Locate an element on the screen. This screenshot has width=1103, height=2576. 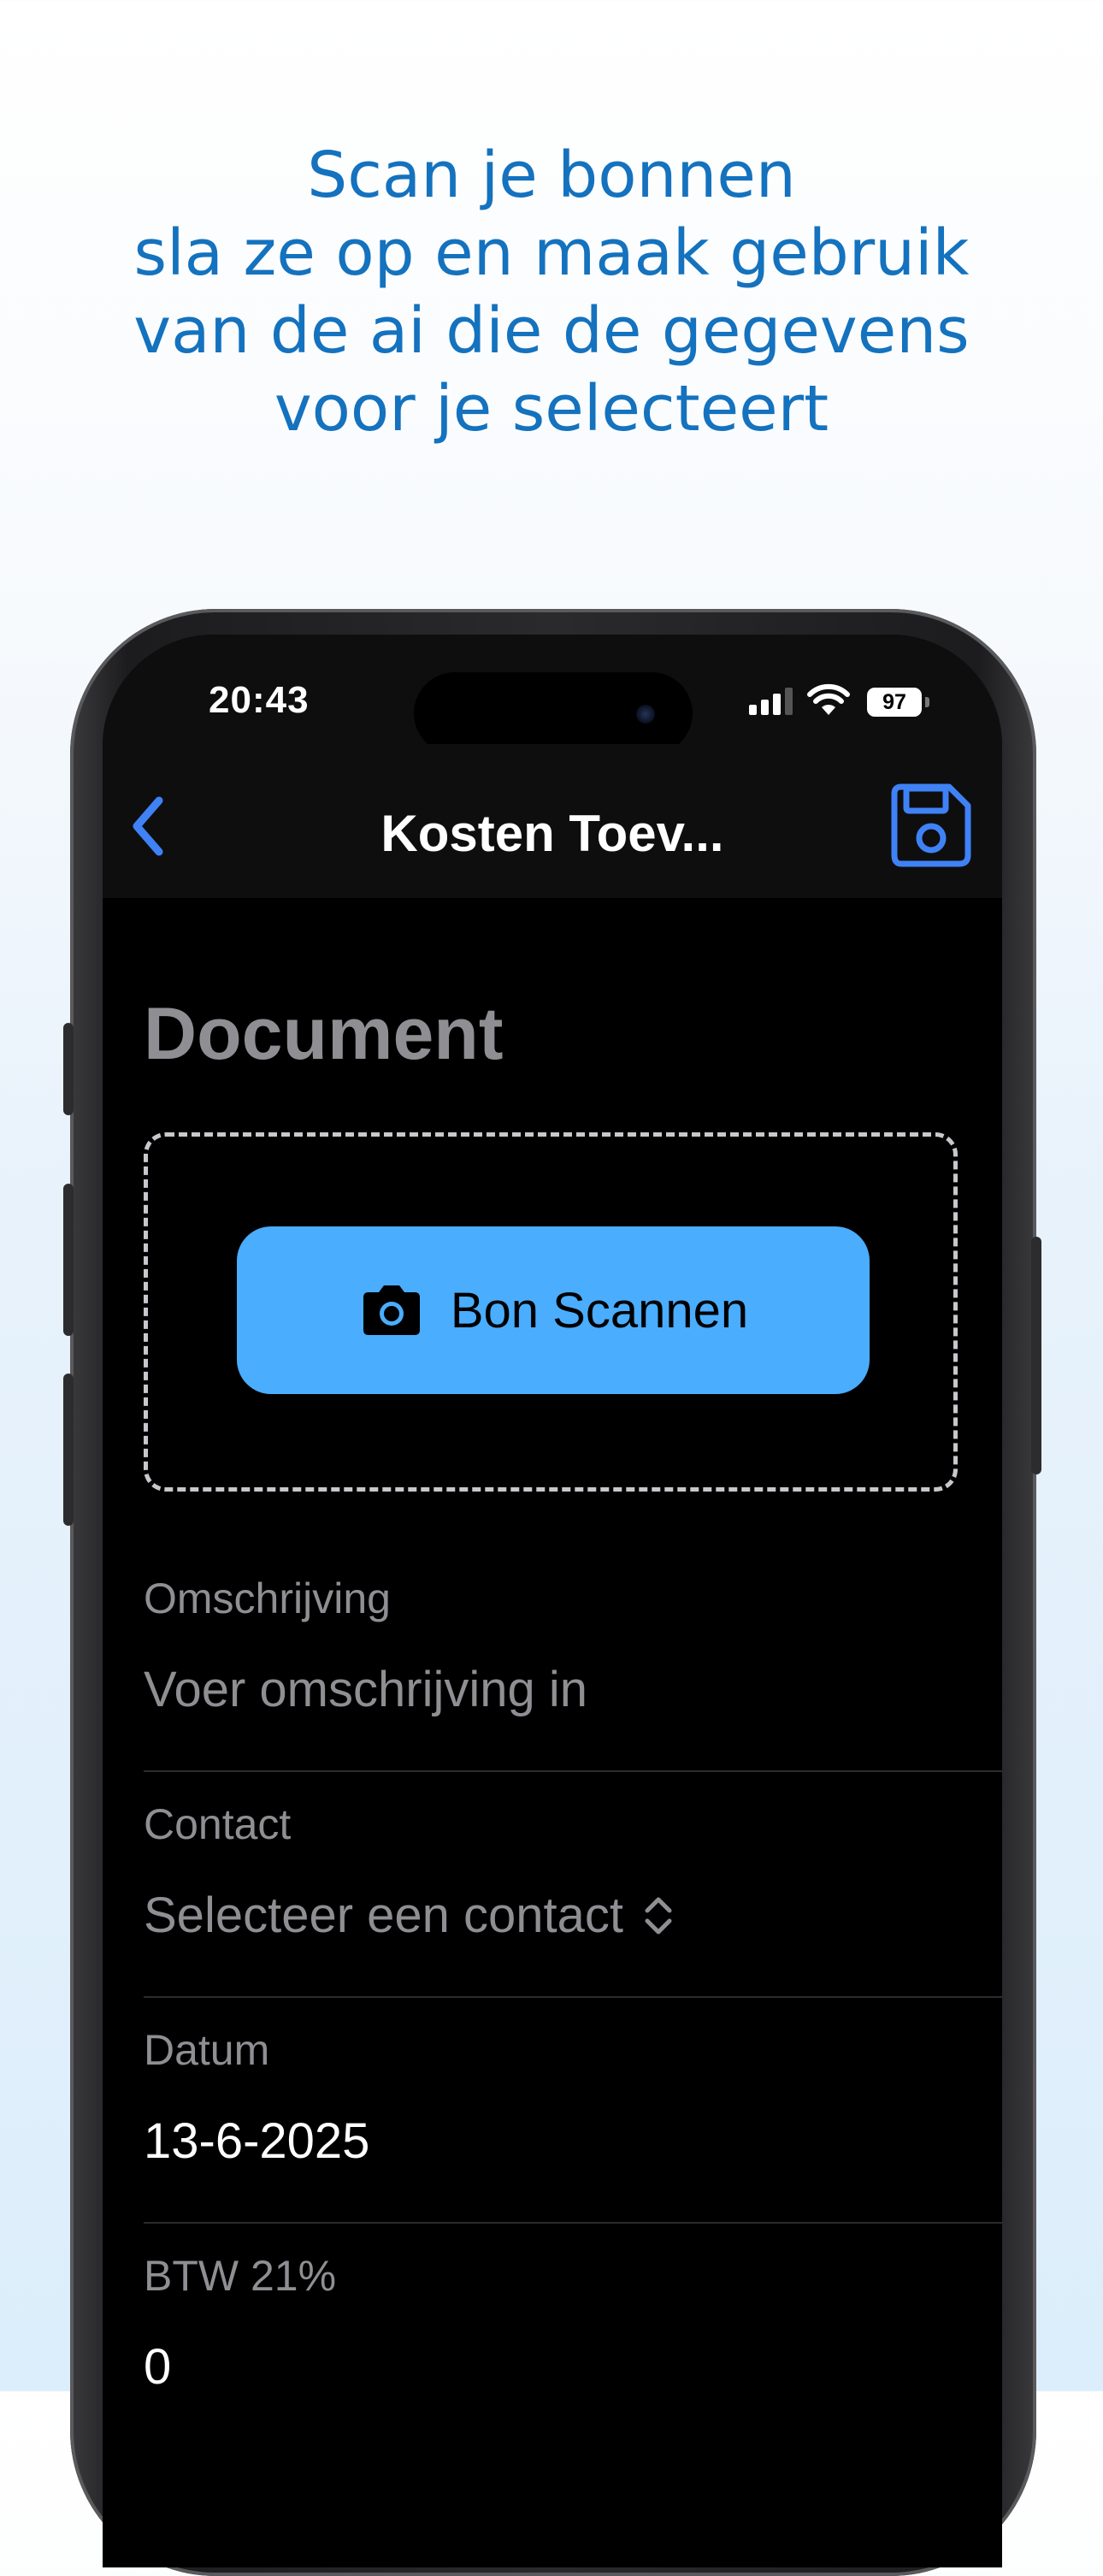
battery-cap is located at coordinates (927, 702).